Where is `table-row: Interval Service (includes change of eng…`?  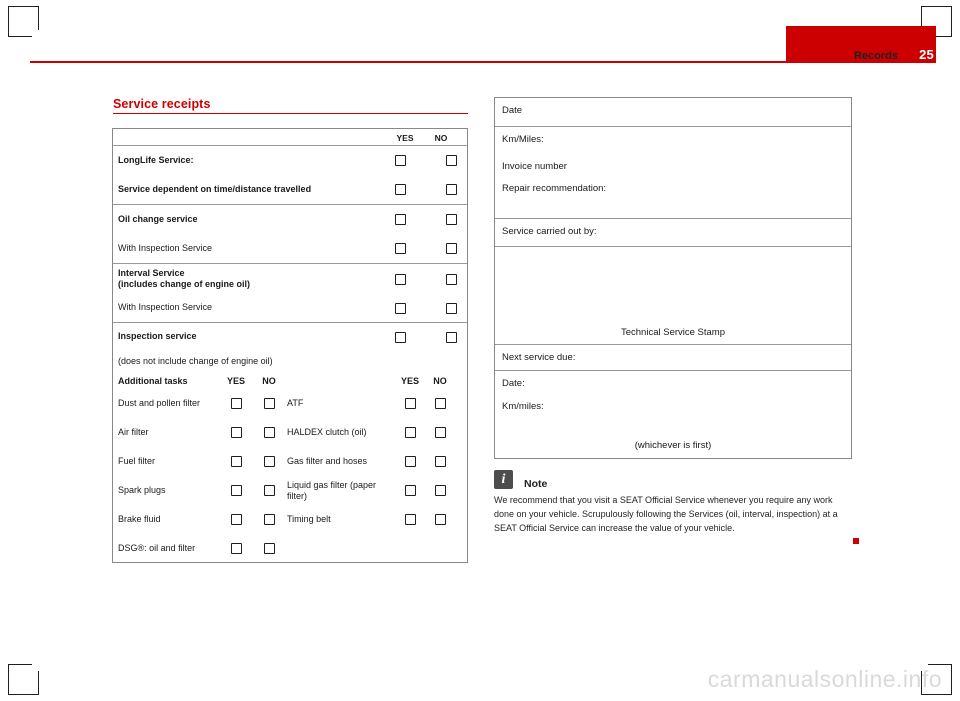
table-row: Interval Service (includes change of eng… is located at coordinates (290, 278).